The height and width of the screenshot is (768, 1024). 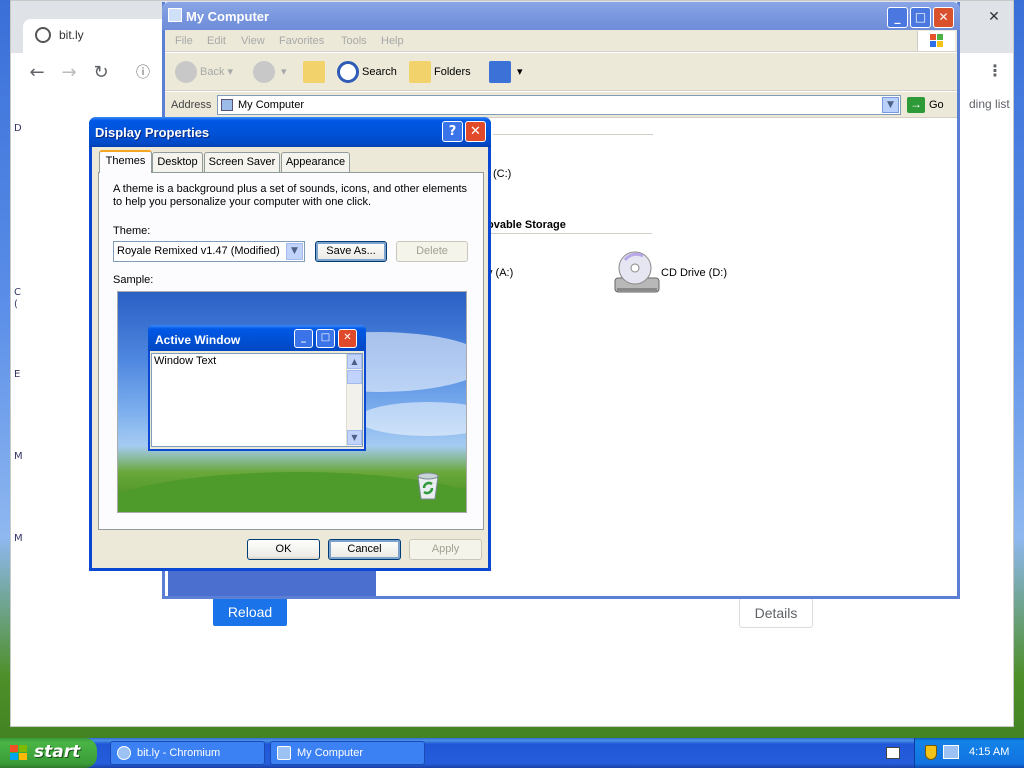 I want to click on sample-active-window: Active Window _ □ ✕ Window Text ▲ ▼, so click(x=257, y=388).